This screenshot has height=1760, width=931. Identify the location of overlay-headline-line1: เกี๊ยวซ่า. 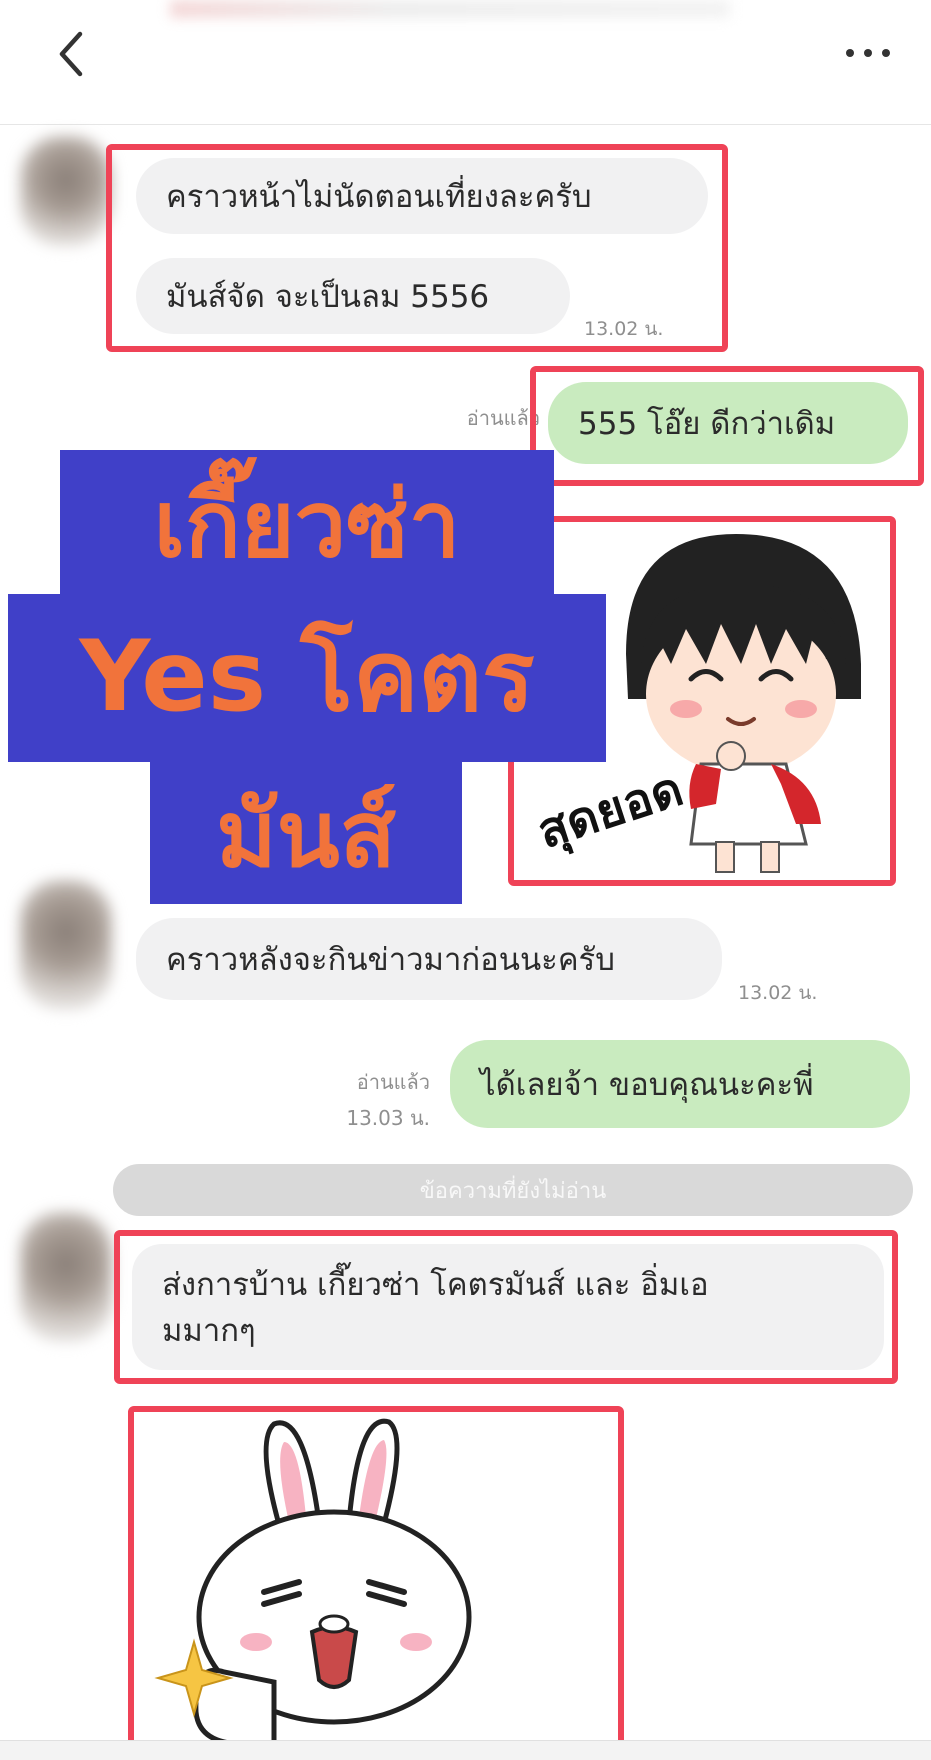
(307, 524).